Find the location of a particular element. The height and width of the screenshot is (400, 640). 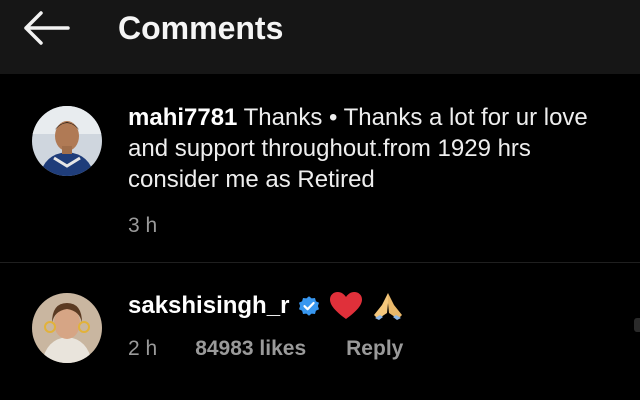

reply-button: Reply is located at coordinates (374, 349).